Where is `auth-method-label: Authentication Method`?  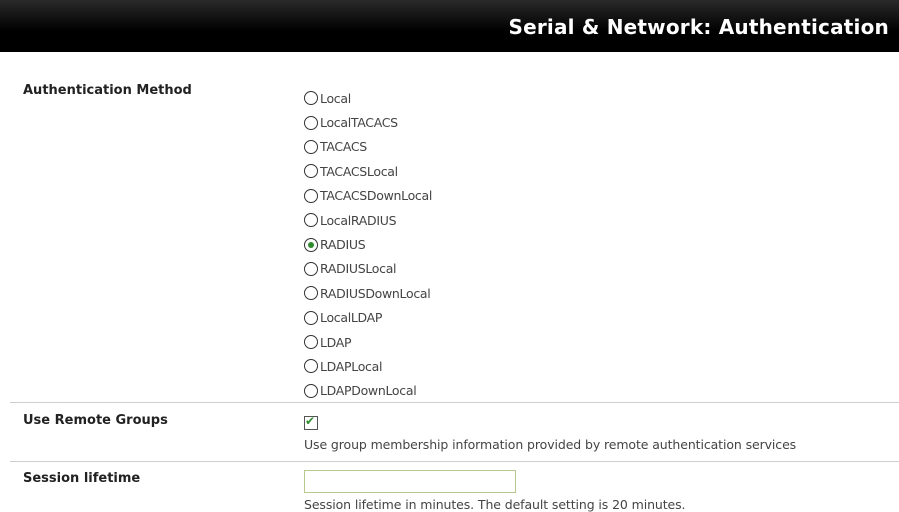
auth-method-label: Authentication Method is located at coordinates (107, 90).